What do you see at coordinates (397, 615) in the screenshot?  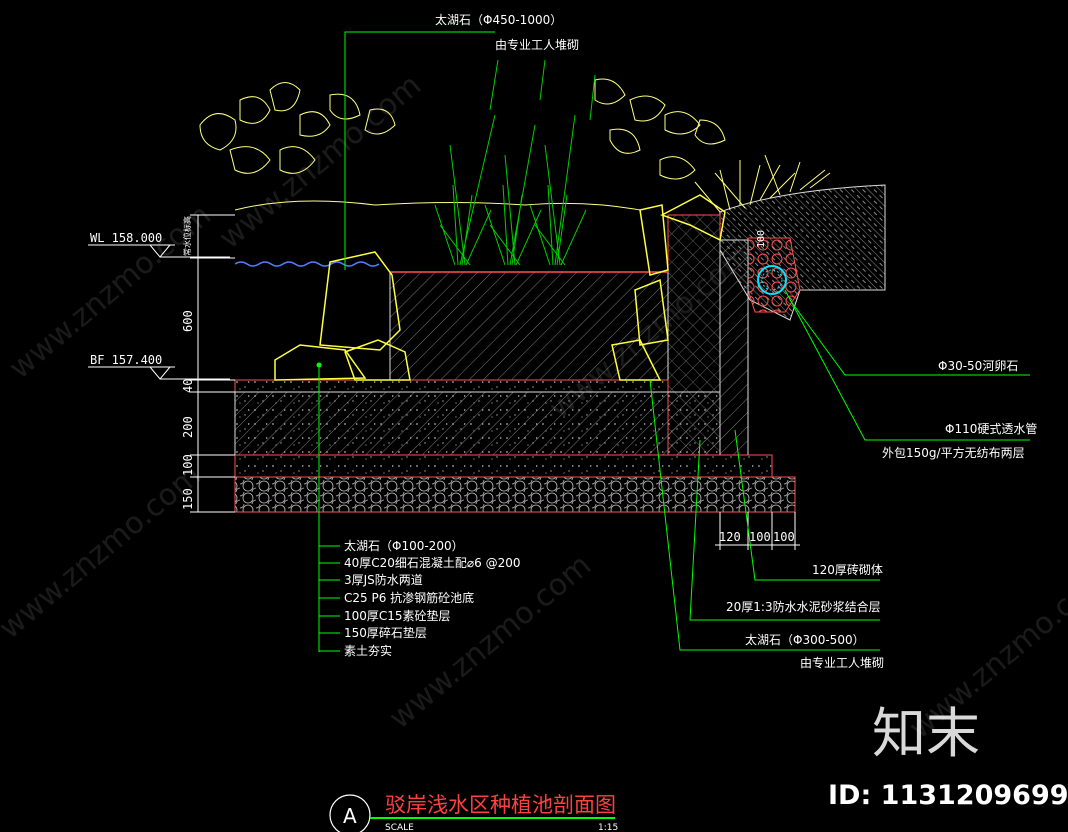 I see `layer-label-5: 100厚C15素砼垫层` at bounding box center [397, 615].